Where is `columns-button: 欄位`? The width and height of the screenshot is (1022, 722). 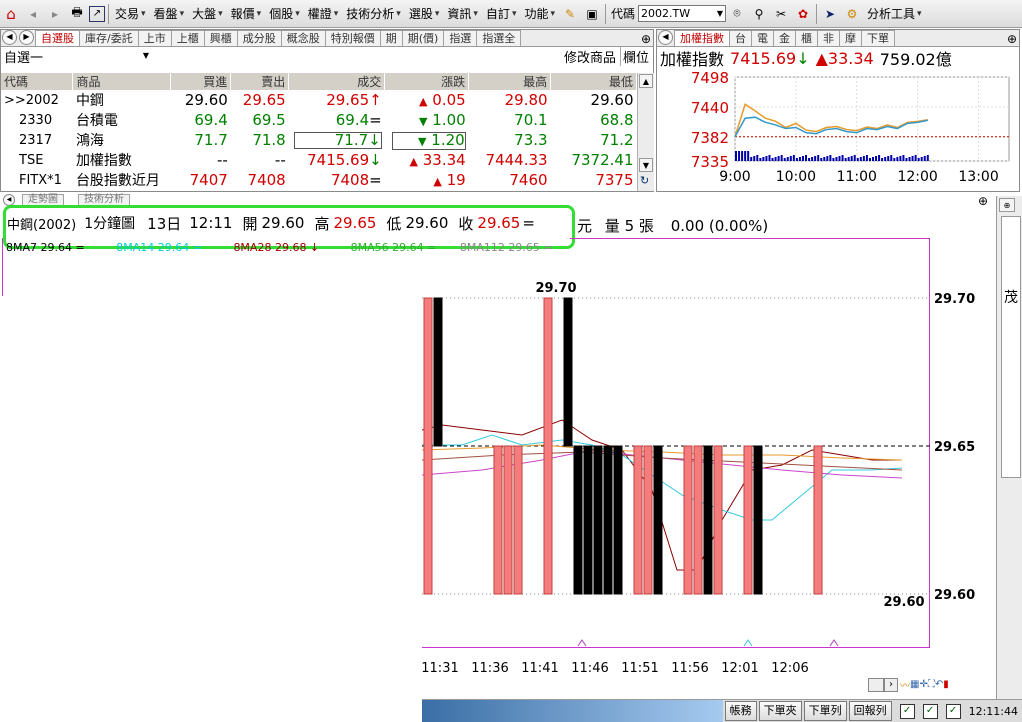 columns-button: 欄位 is located at coordinates (634, 56).